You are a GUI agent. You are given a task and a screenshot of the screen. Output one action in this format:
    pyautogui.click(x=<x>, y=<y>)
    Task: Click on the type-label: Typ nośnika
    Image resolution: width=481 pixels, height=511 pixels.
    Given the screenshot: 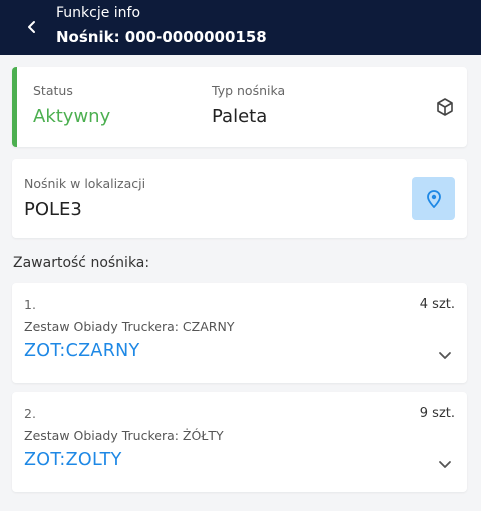 What is the action you would take?
    pyautogui.click(x=249, y=90)
    